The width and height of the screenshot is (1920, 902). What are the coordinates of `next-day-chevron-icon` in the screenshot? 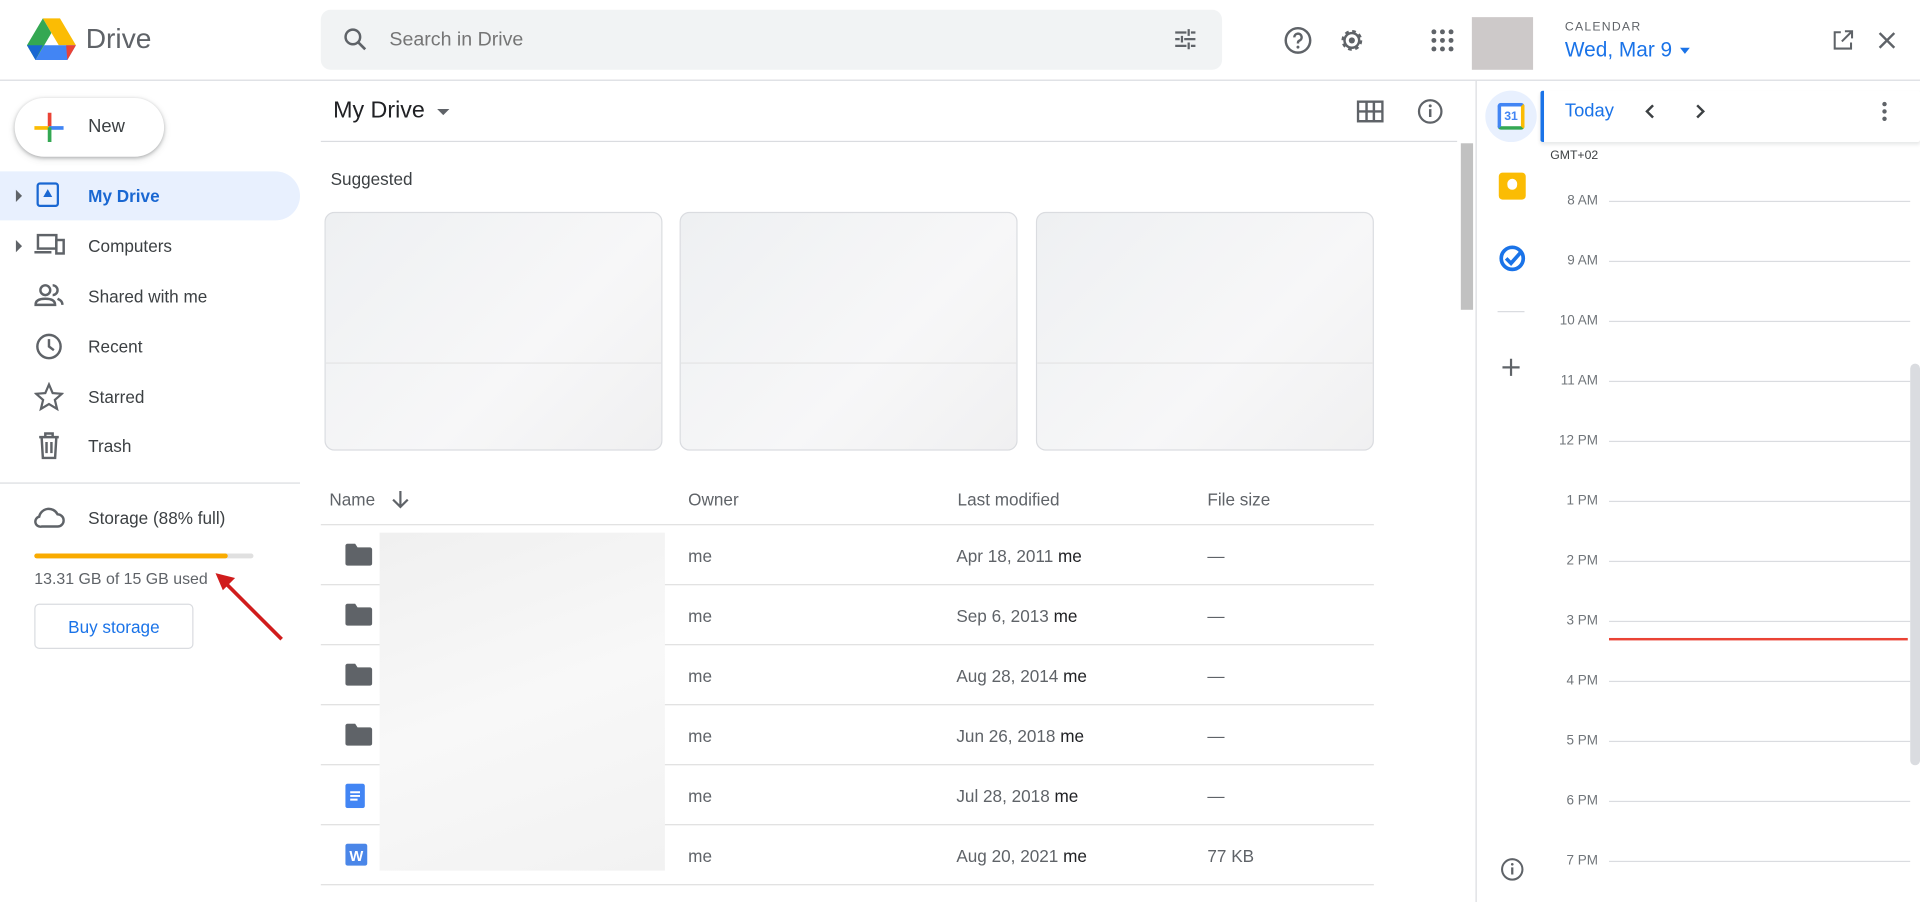 It's located at (1699, 112).